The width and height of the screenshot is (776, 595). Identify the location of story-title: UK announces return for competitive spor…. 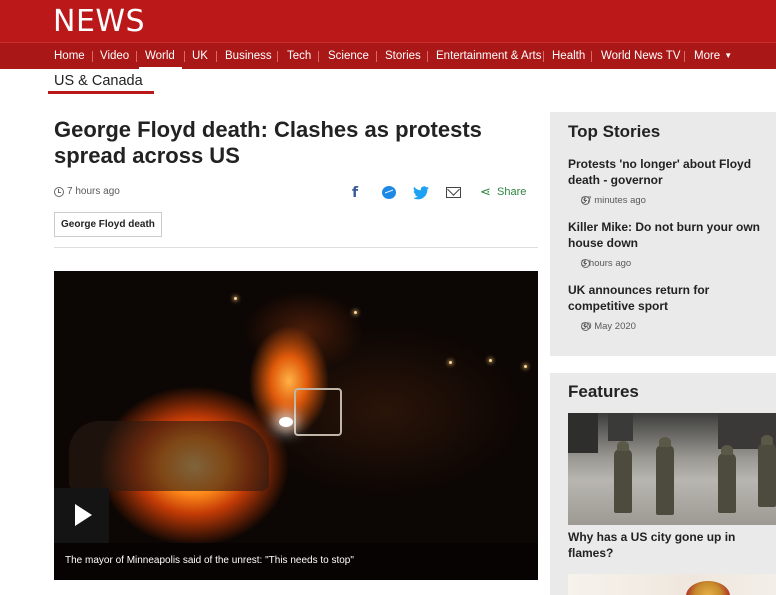
(668, 298).